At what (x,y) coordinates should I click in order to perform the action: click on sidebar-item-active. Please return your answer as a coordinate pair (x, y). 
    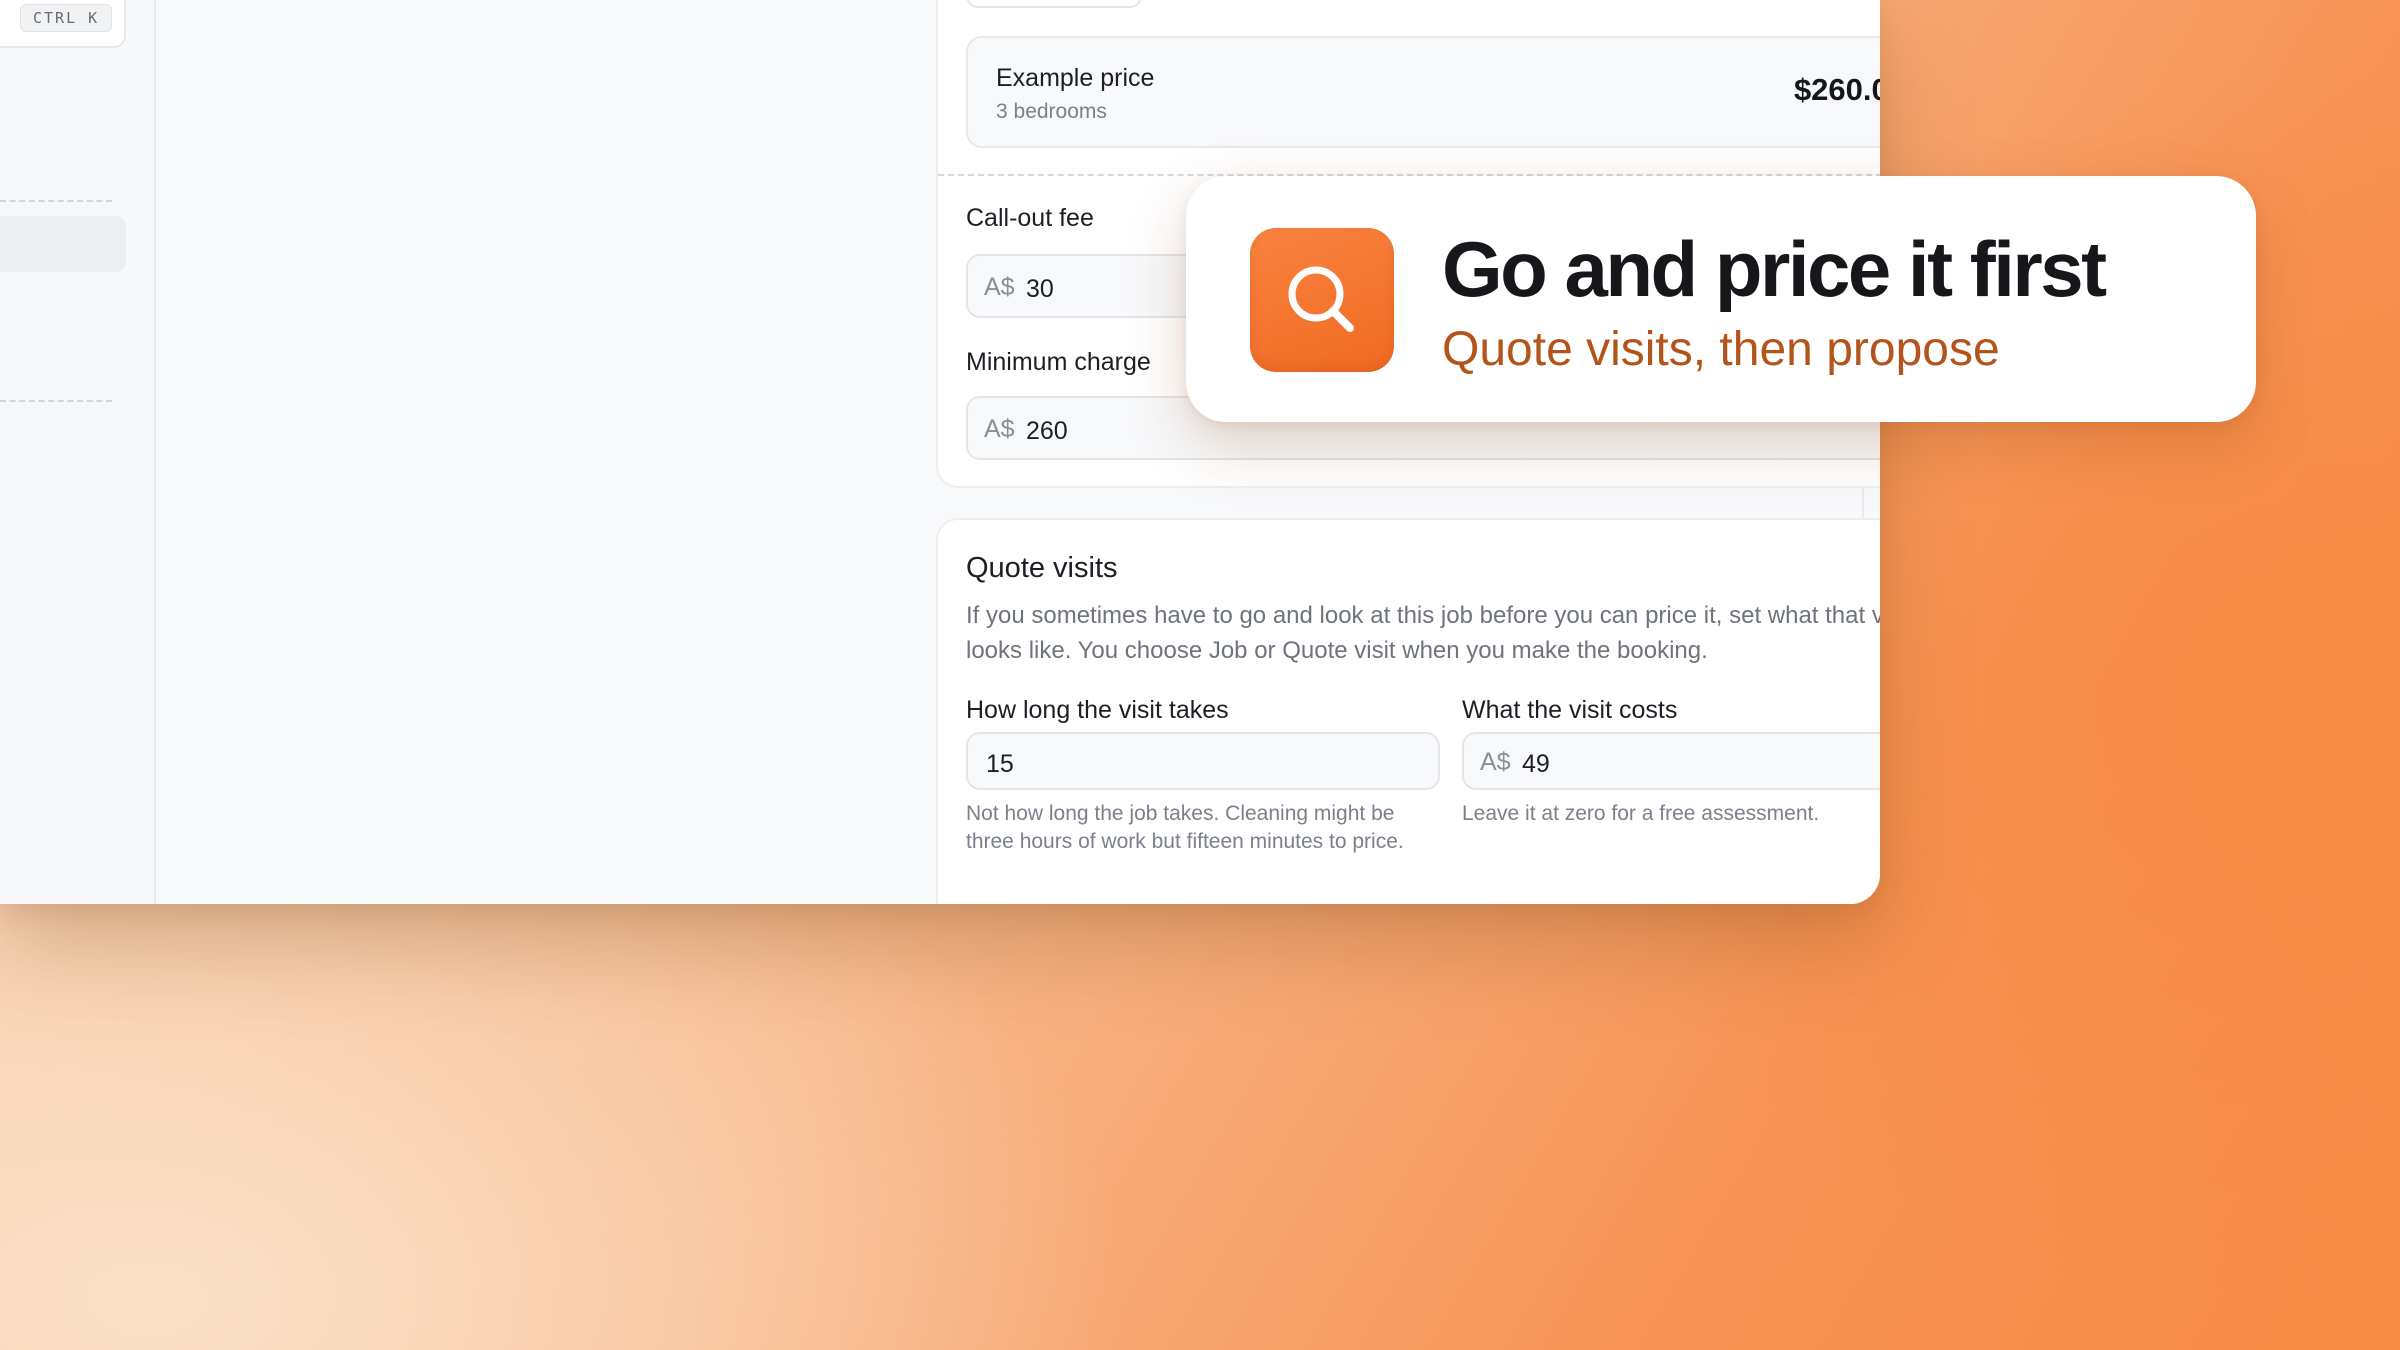
    Looking at the image, I should click on (63, 244).